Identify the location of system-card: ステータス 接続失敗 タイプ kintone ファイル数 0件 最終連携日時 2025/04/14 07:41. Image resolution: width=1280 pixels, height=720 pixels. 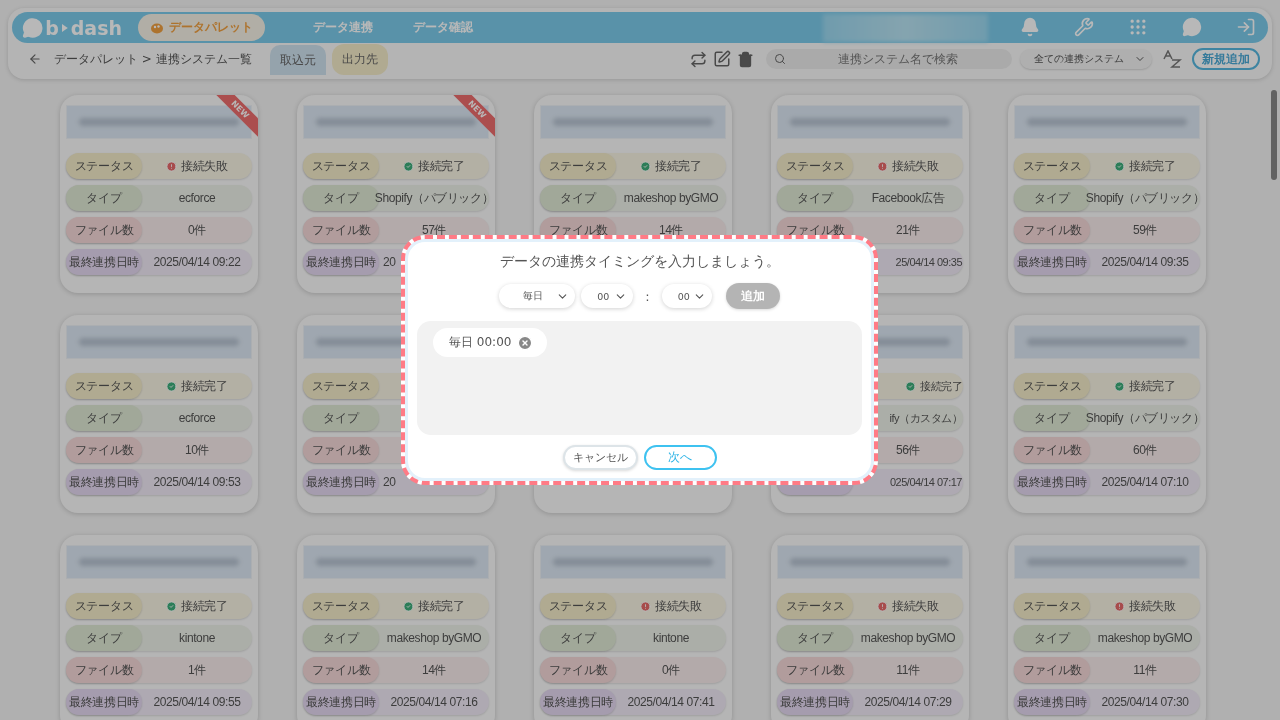
(633, 627).